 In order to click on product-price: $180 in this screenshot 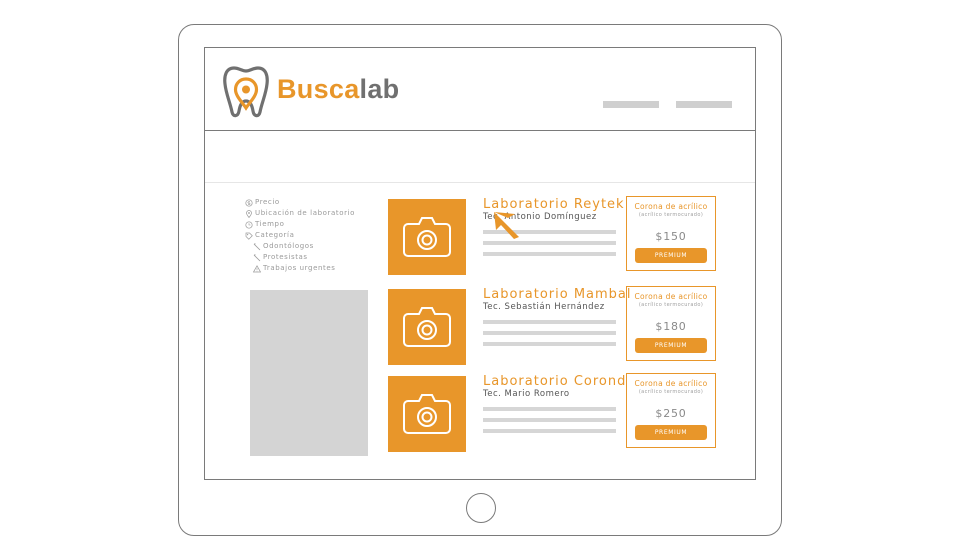, I will do `click(671, 326)`.